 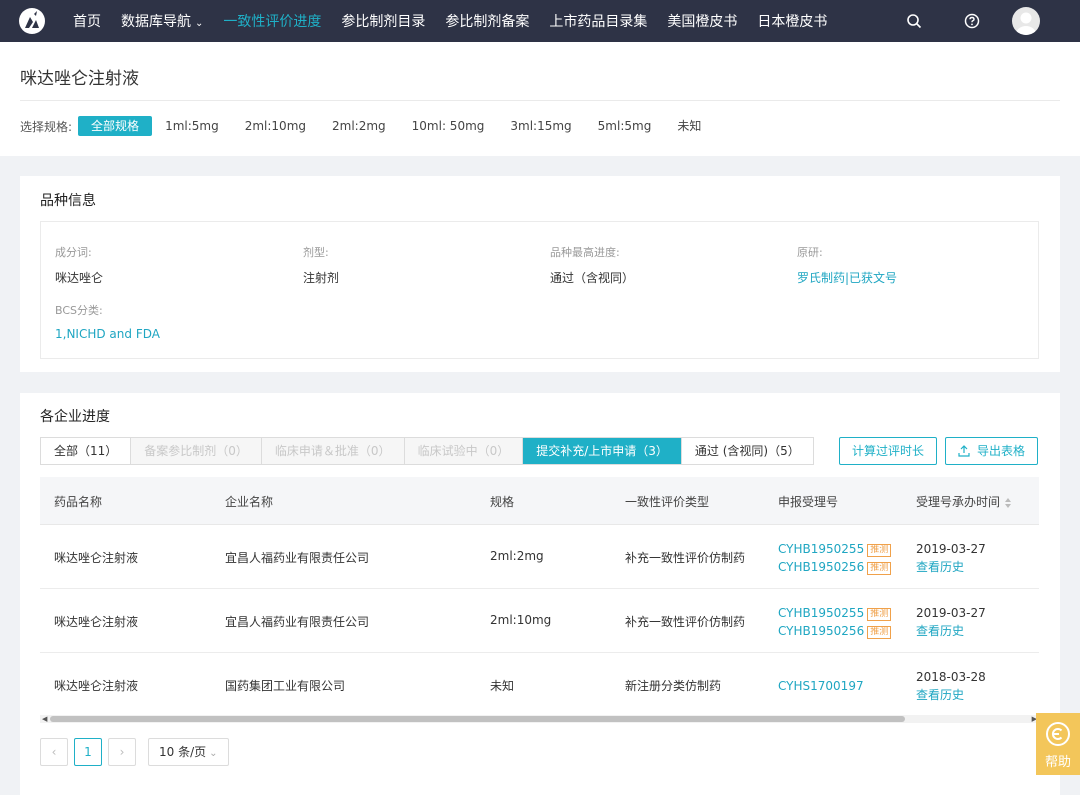 I want to click on page-title: 咪达唑仑注射液, so click(x=79, y=79).